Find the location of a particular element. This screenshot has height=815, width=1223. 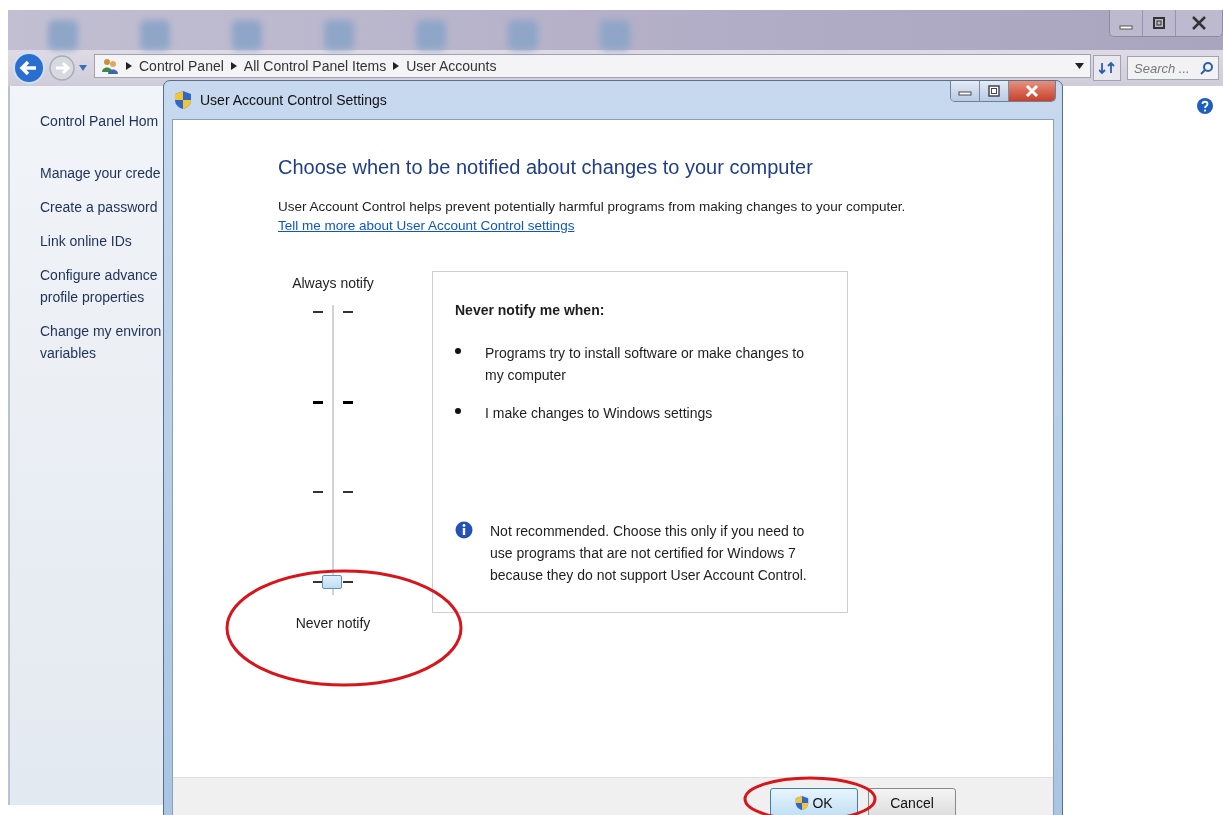

address-dropdown-caret-icon is located at coordinates (1079, 66).